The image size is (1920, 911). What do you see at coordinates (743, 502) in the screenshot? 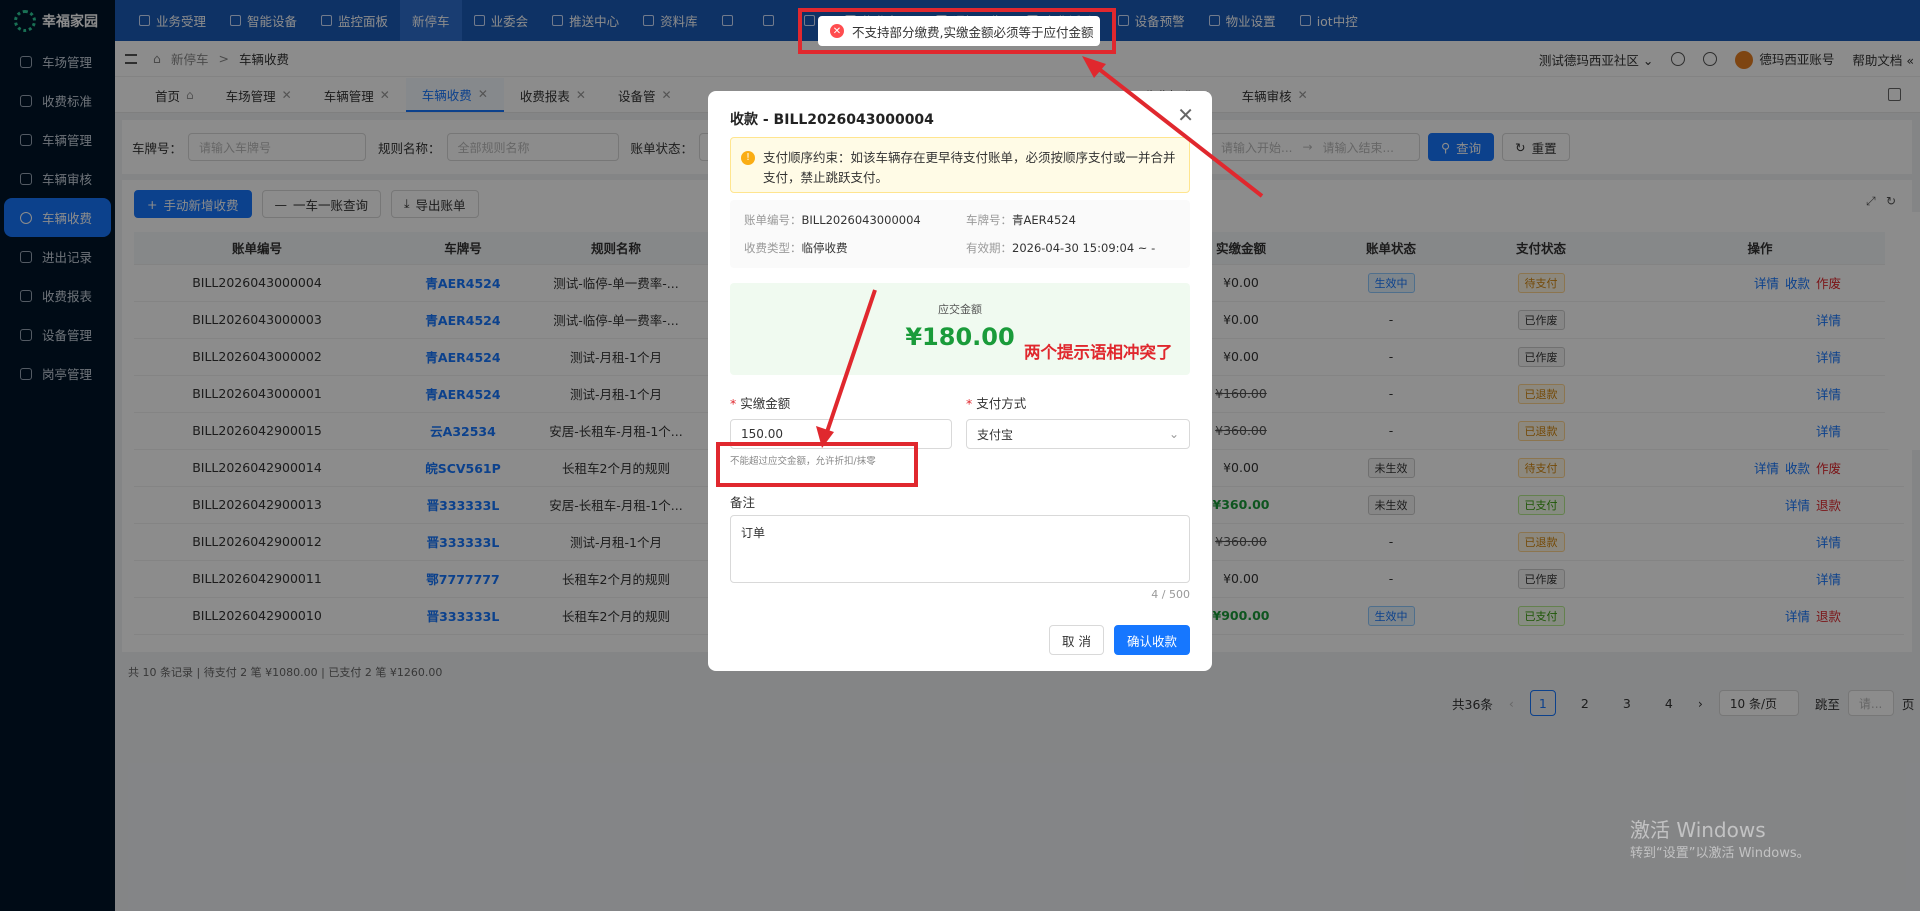
I see `remark-label: 备注` at bounding box center [743, 502].